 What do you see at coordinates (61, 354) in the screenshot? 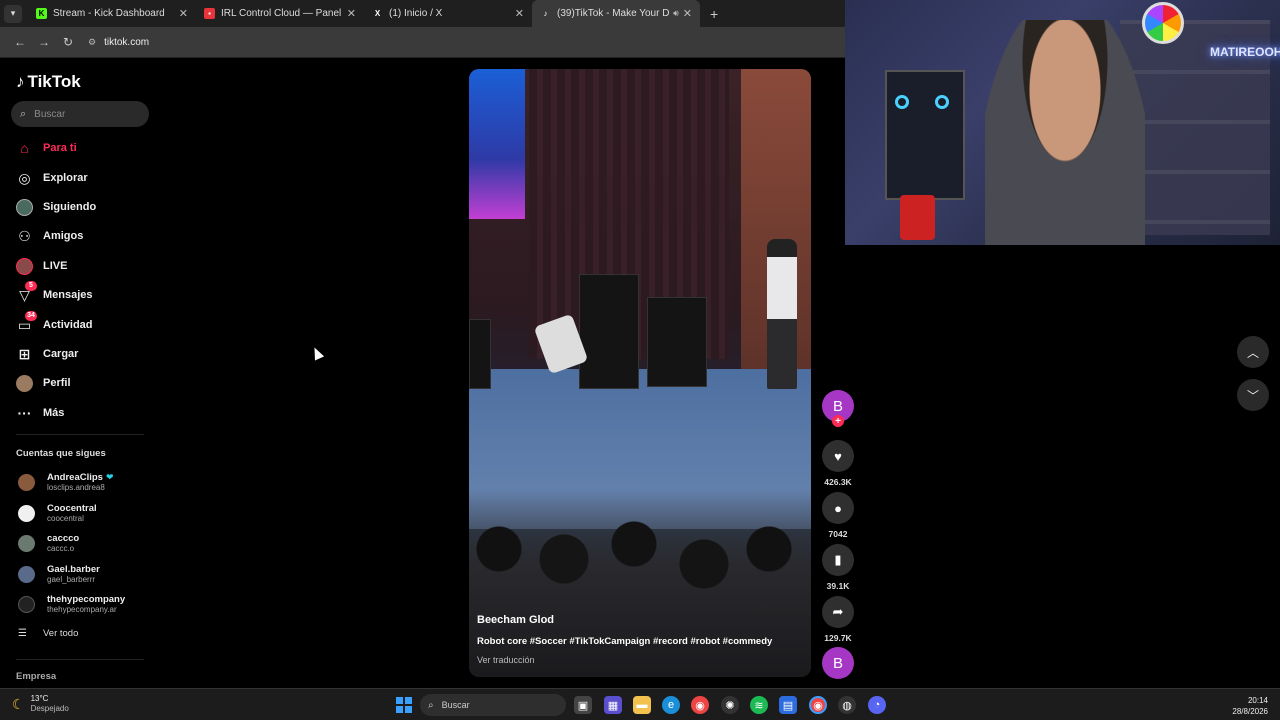
I see `nav-label: Cargar` at bounding box center [61, 354].